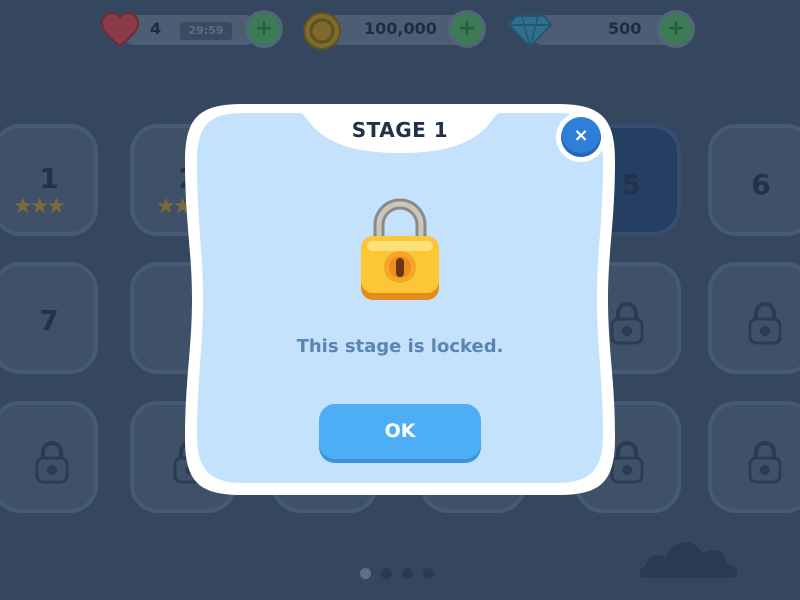 The image size is (800, 600). What do you see at coordinates (322, 31) in the screenshot?
I see `coin-icon` at bounding box center [322, 31].